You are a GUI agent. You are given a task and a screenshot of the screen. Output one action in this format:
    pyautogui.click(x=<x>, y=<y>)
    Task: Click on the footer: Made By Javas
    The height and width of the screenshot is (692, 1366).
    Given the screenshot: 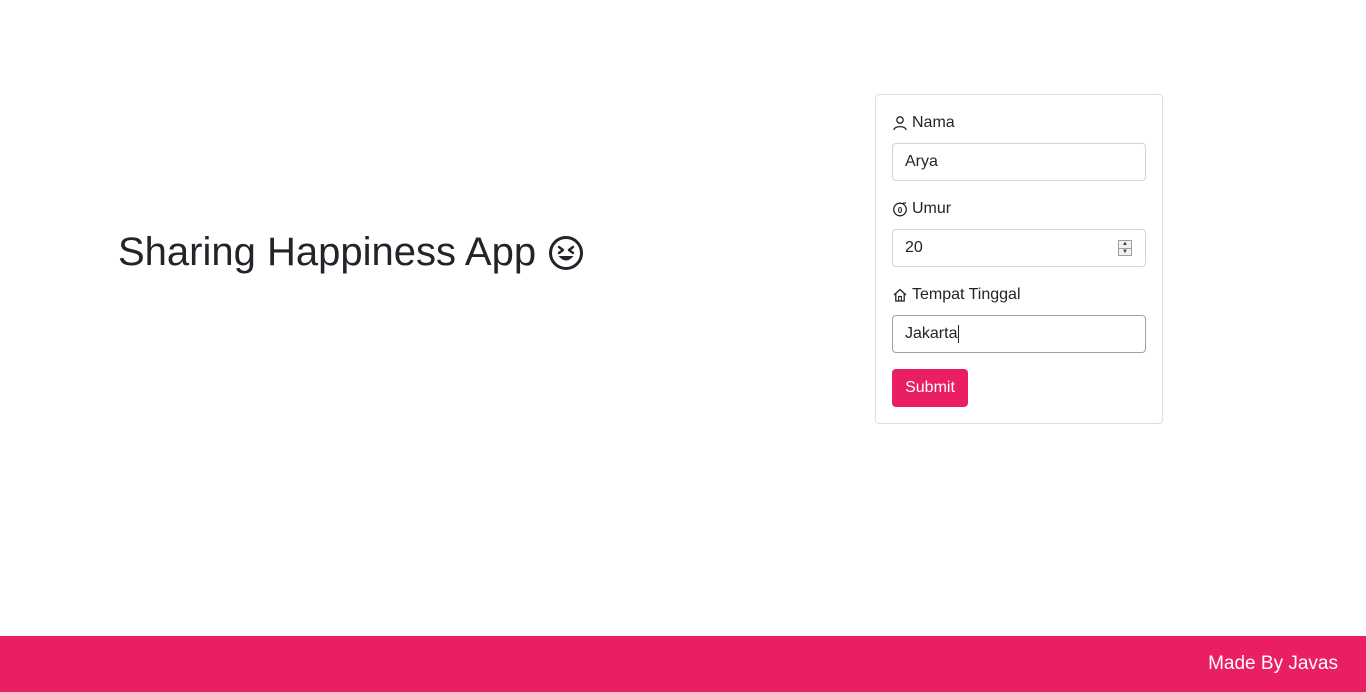 What is the action you would take?
    pyautogui.click(x=683, y=664)
    